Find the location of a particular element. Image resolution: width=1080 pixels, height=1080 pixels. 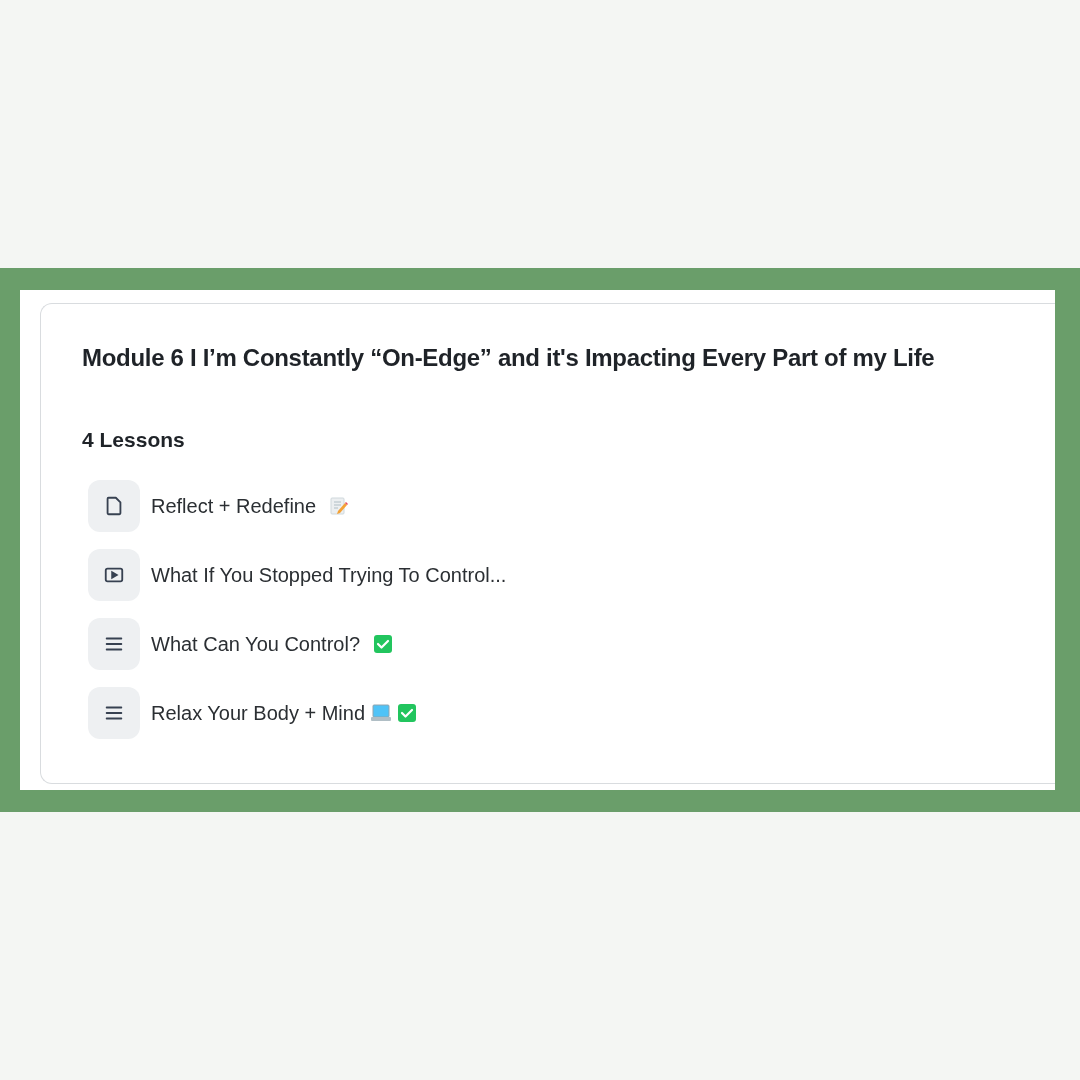

lesson-link: Relax Your Body + Mind is located at coordinates (258, 712).